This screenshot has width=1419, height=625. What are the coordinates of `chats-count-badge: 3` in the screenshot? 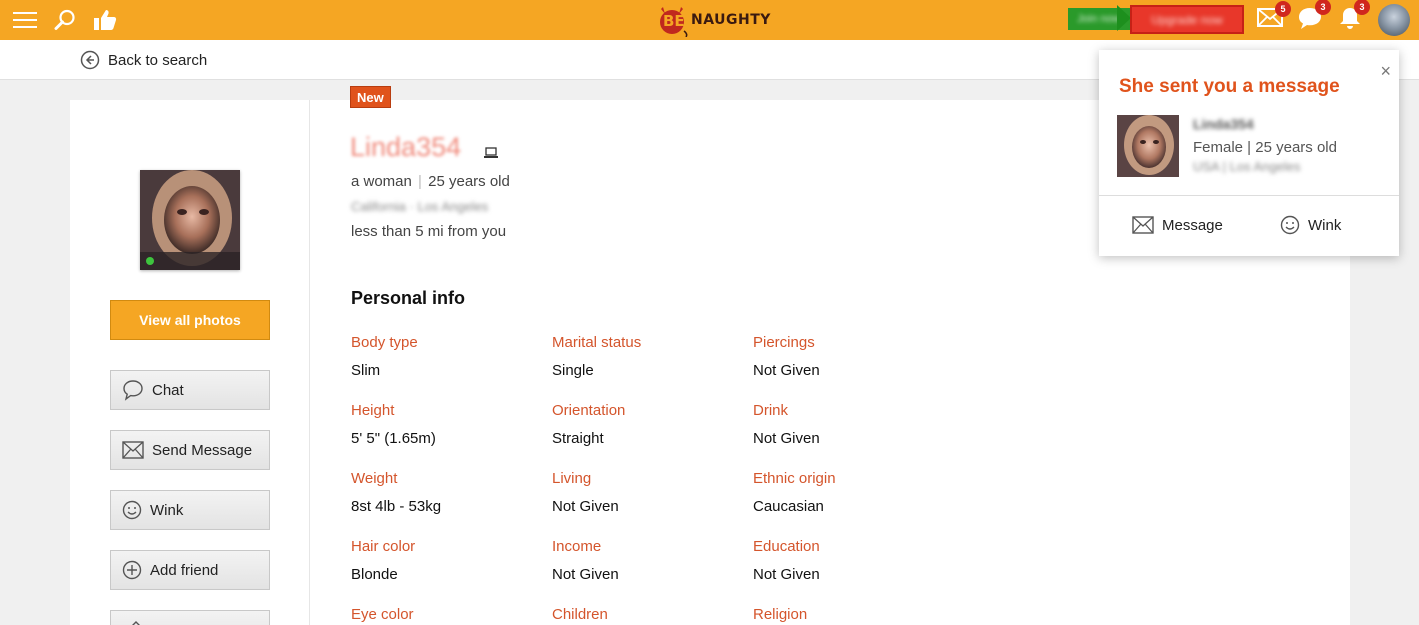 It's located at (1323, 7).